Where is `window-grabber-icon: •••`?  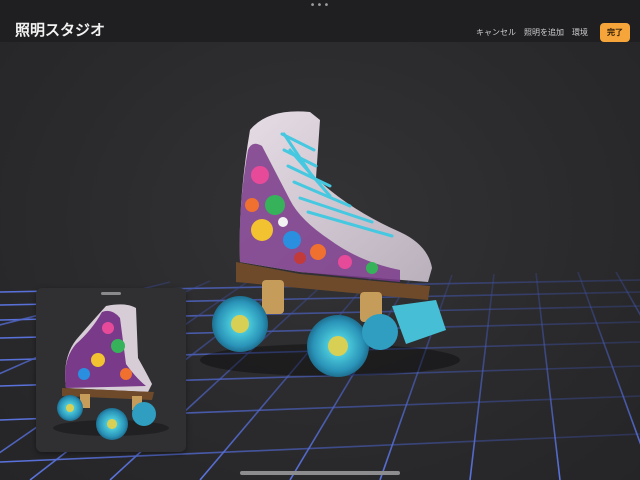
window-grabber-icon: ••• is located at coordinates (320, 6).